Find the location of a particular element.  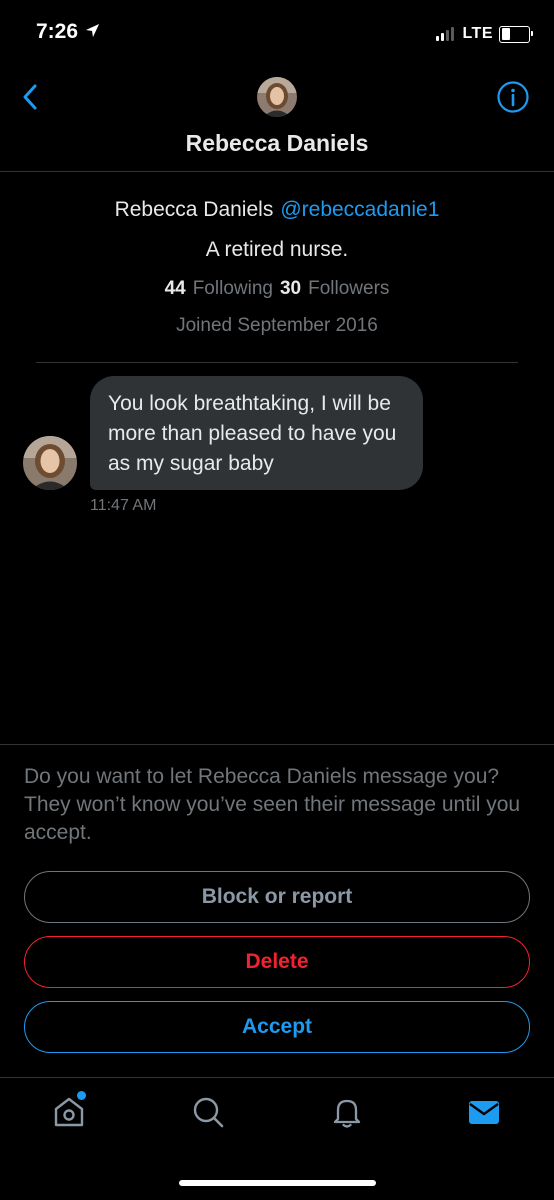

delete-button: Delete is located at coordinates (277, 962).